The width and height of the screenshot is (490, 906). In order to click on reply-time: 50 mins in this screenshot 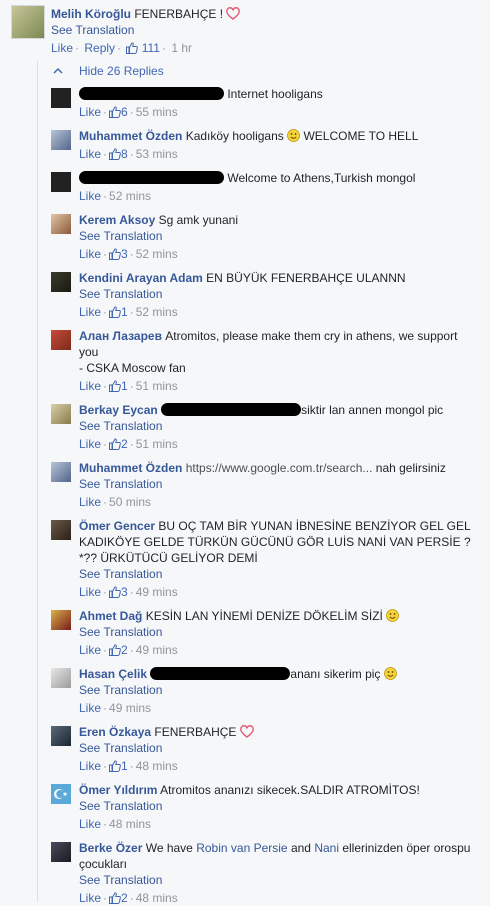, I will do `click(130, 502)`.